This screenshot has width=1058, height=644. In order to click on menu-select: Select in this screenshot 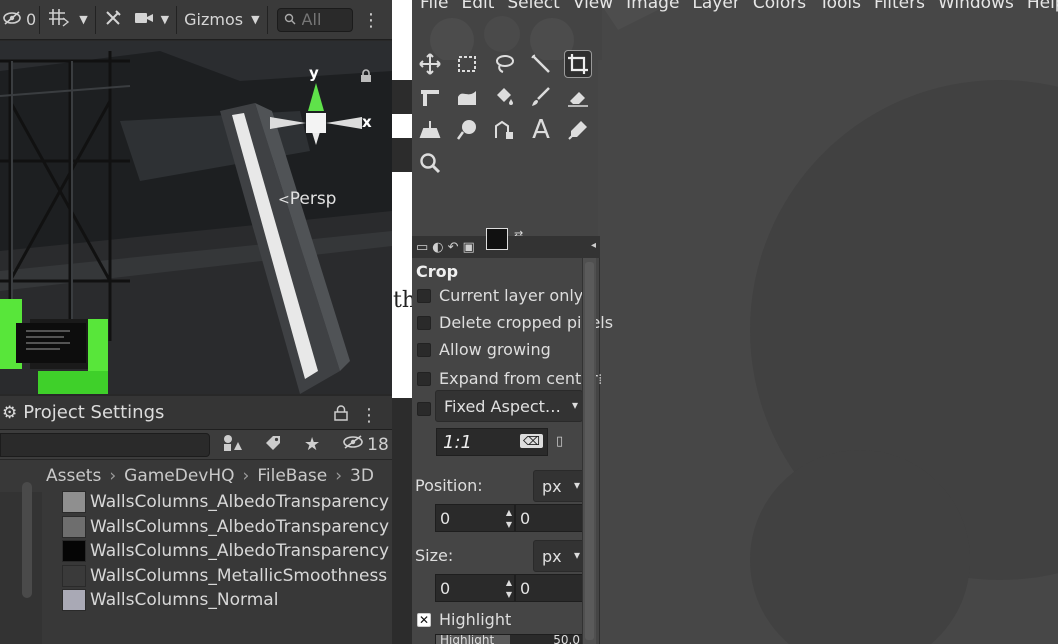, I will do `click(533, 6)`.